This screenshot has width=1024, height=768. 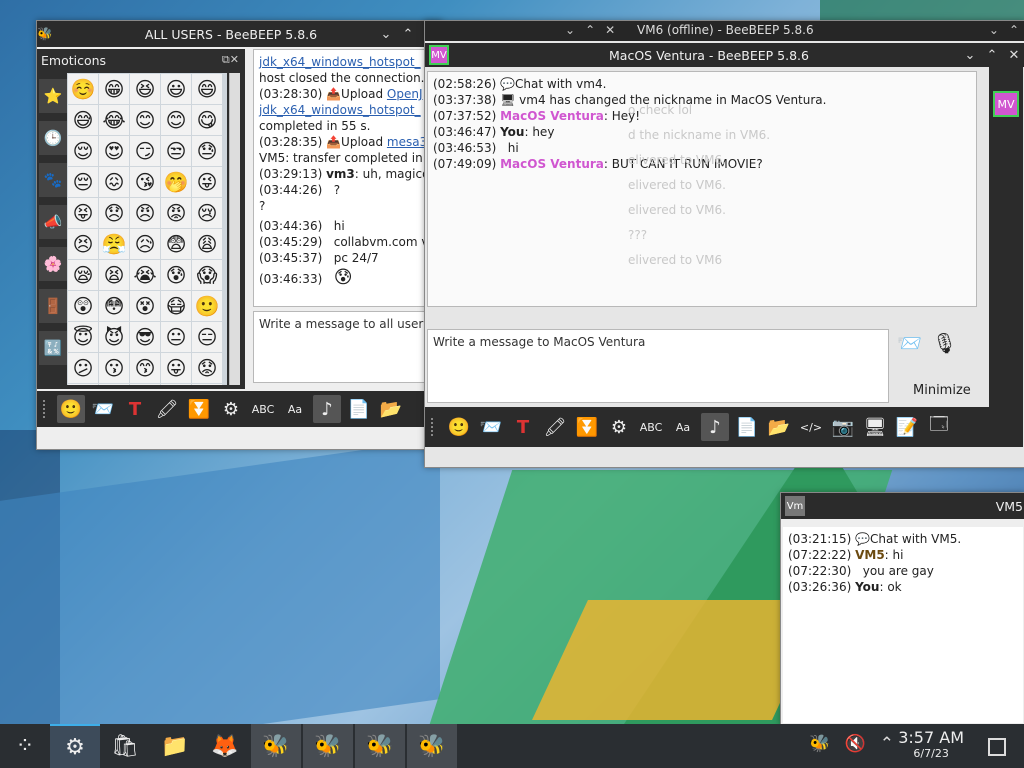 I want to click on emoji-icon: 😲, so click(x=83, y=306).